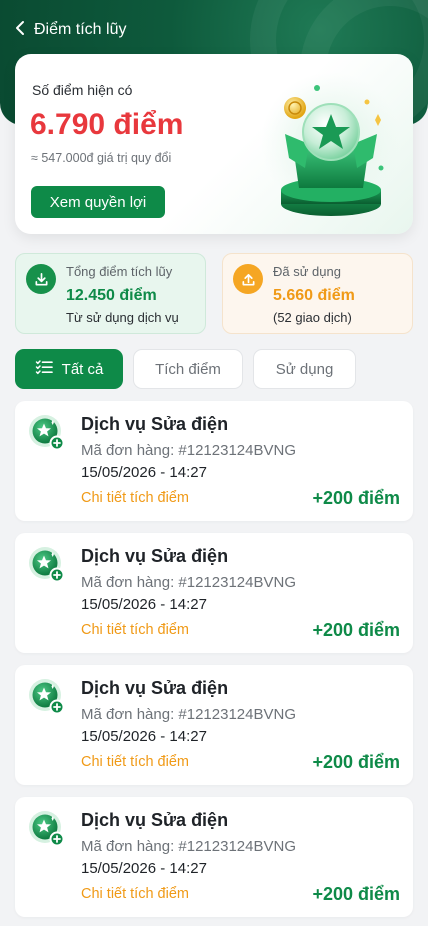 This screenshot has width=428, height=926. Describe the element at coordinates (101, 158) in the screenshot. I see `points-equivalent: ≈ 547.000đ giá trị quy đổi` at that location.